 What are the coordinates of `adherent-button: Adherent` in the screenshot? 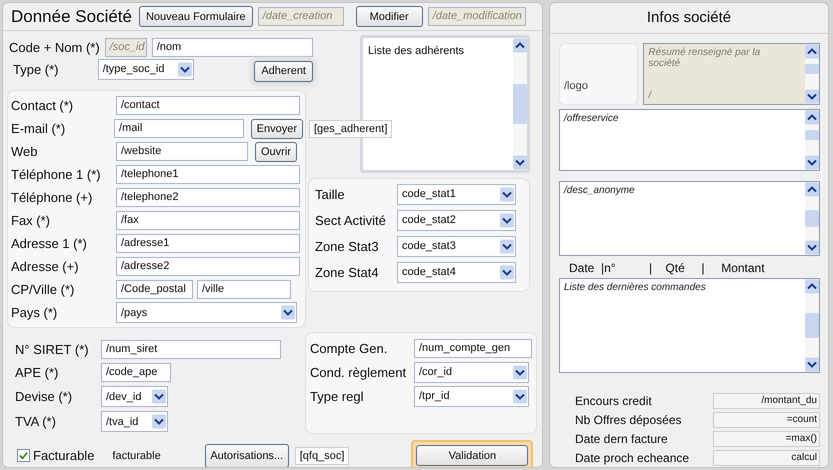 It's located at (283, 71).